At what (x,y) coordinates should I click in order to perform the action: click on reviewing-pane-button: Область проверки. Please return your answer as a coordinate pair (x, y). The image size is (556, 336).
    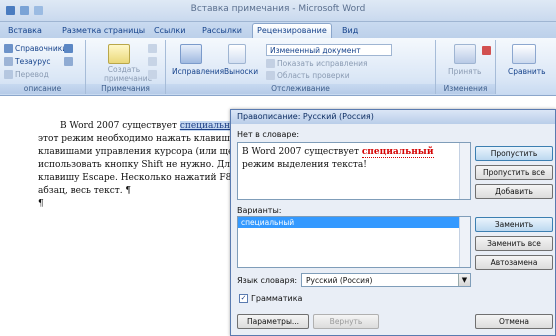
    Looking at the image, I should click on (308, 75).